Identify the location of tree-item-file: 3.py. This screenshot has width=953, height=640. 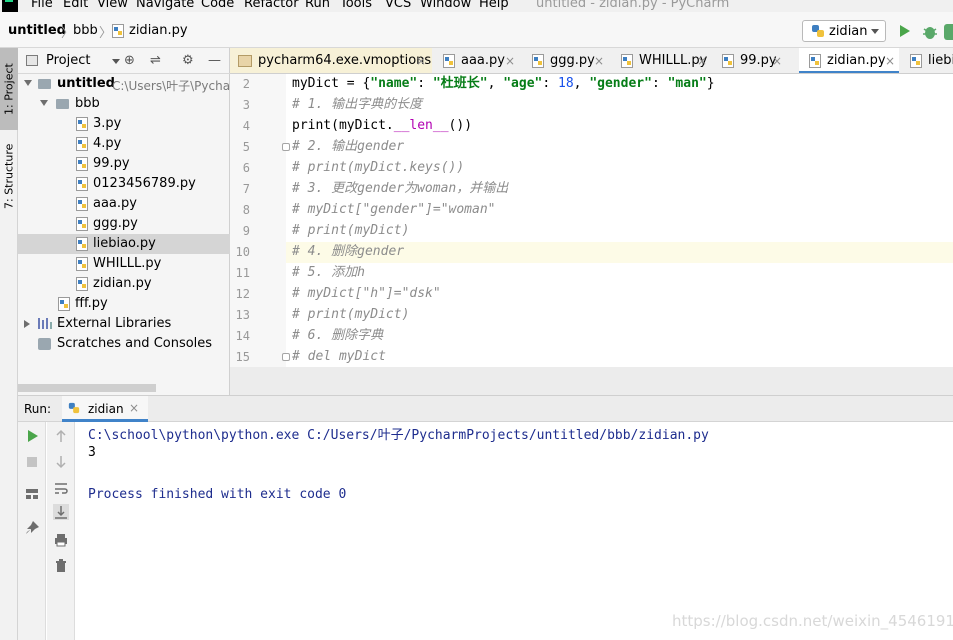
(124, 124).